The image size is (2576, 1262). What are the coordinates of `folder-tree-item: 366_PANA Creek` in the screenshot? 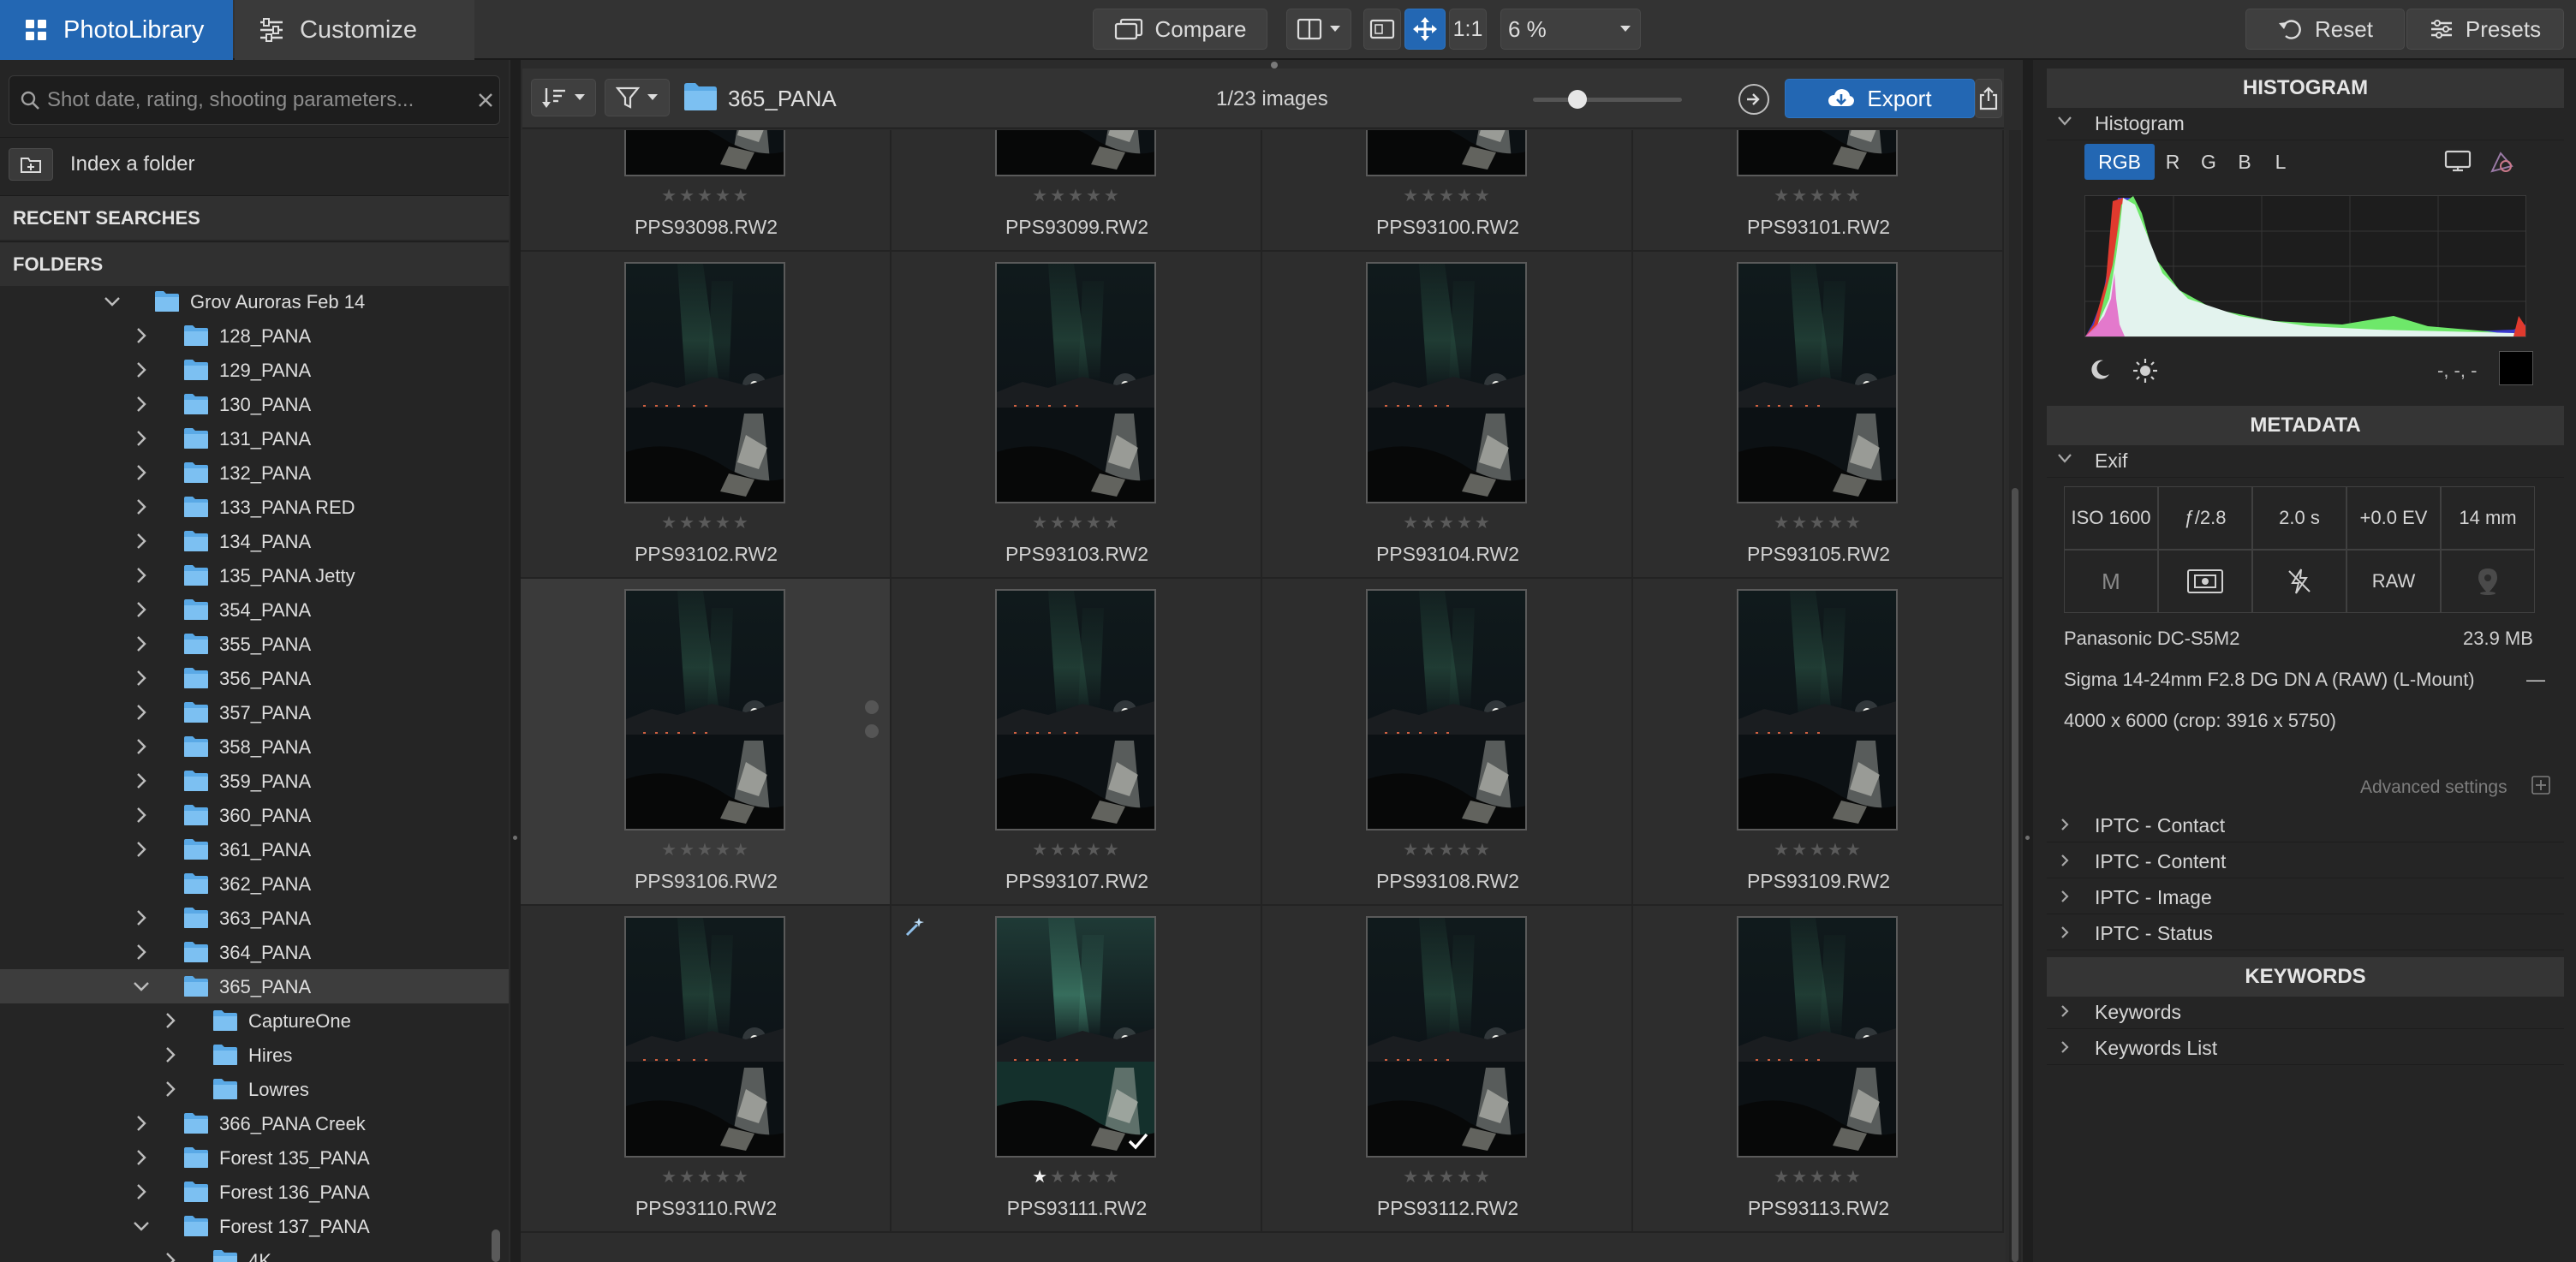 It's located at (255, 1123).